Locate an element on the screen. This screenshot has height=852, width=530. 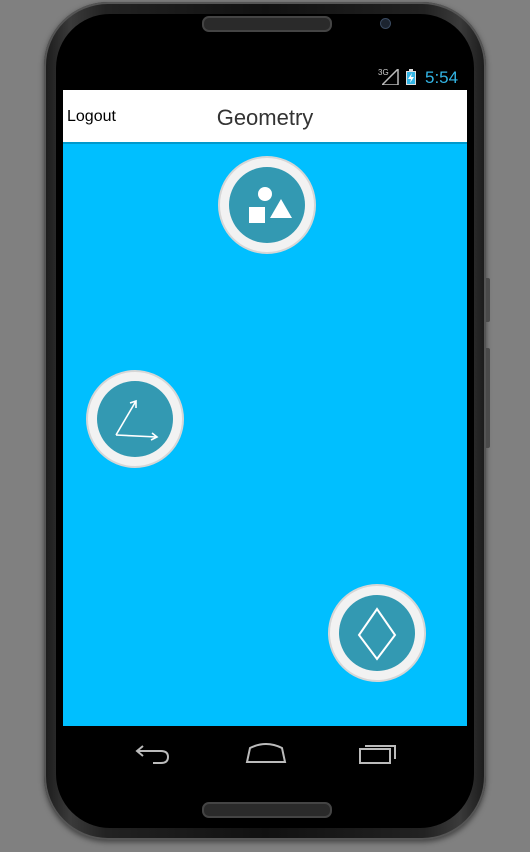
recents-icon is located at coordinates (379, 752).